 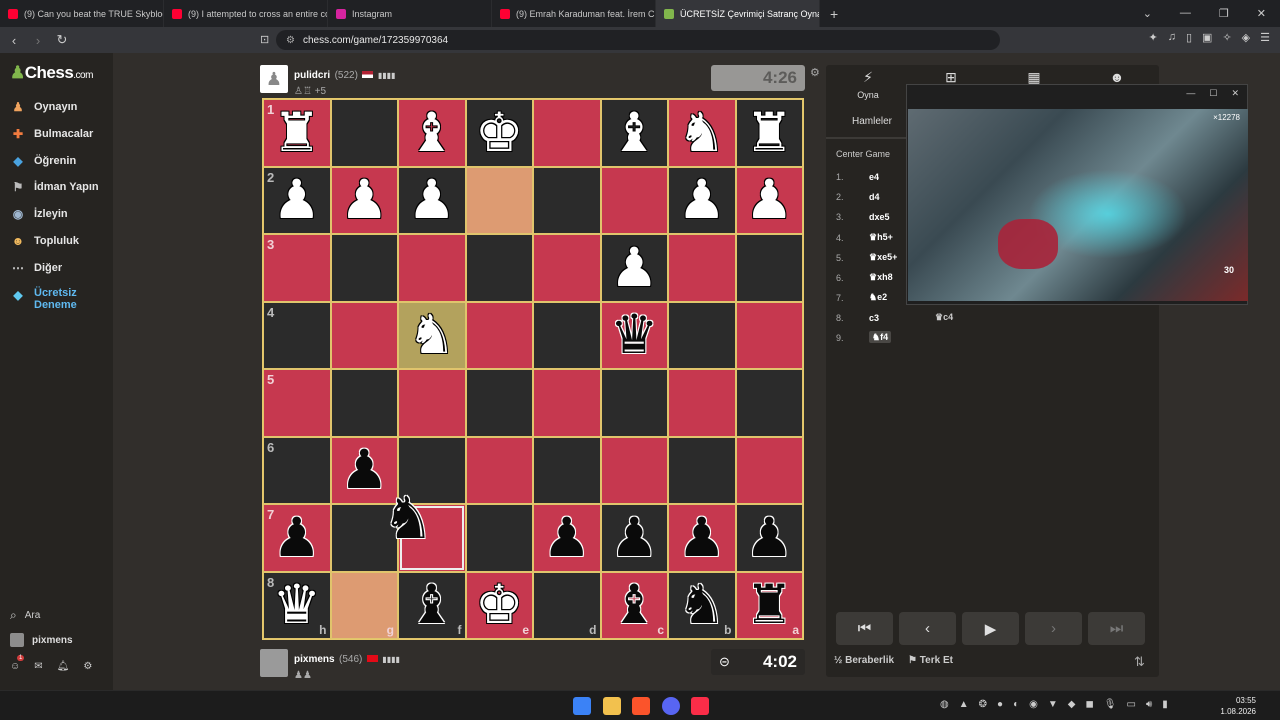 I want to click on network-icon: ▭, so click(x=1130, y=704).